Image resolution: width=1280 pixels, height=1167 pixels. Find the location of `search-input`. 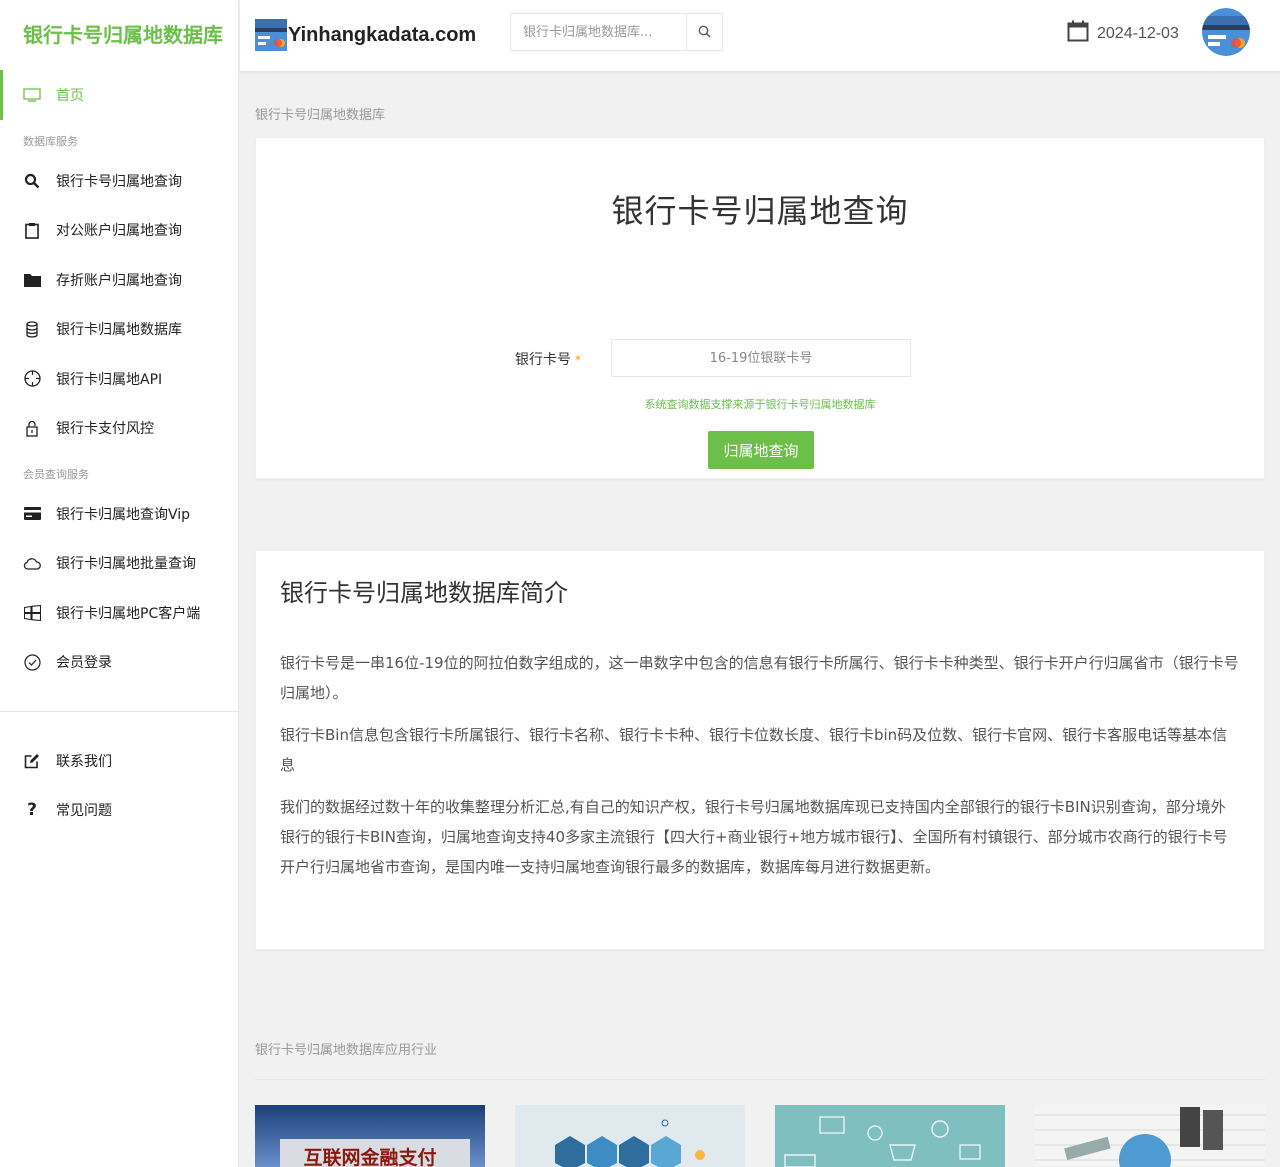

search-input is located at coordinates (598, 32).